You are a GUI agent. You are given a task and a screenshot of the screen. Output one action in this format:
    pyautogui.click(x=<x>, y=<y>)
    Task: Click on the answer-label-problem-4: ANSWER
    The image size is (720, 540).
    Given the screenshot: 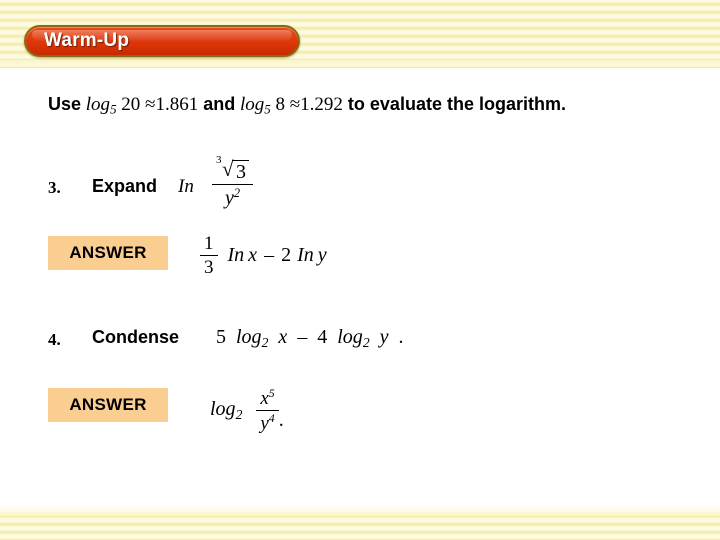 What is the action you would take?
    pyautogui.click(x=108, y=405)
    